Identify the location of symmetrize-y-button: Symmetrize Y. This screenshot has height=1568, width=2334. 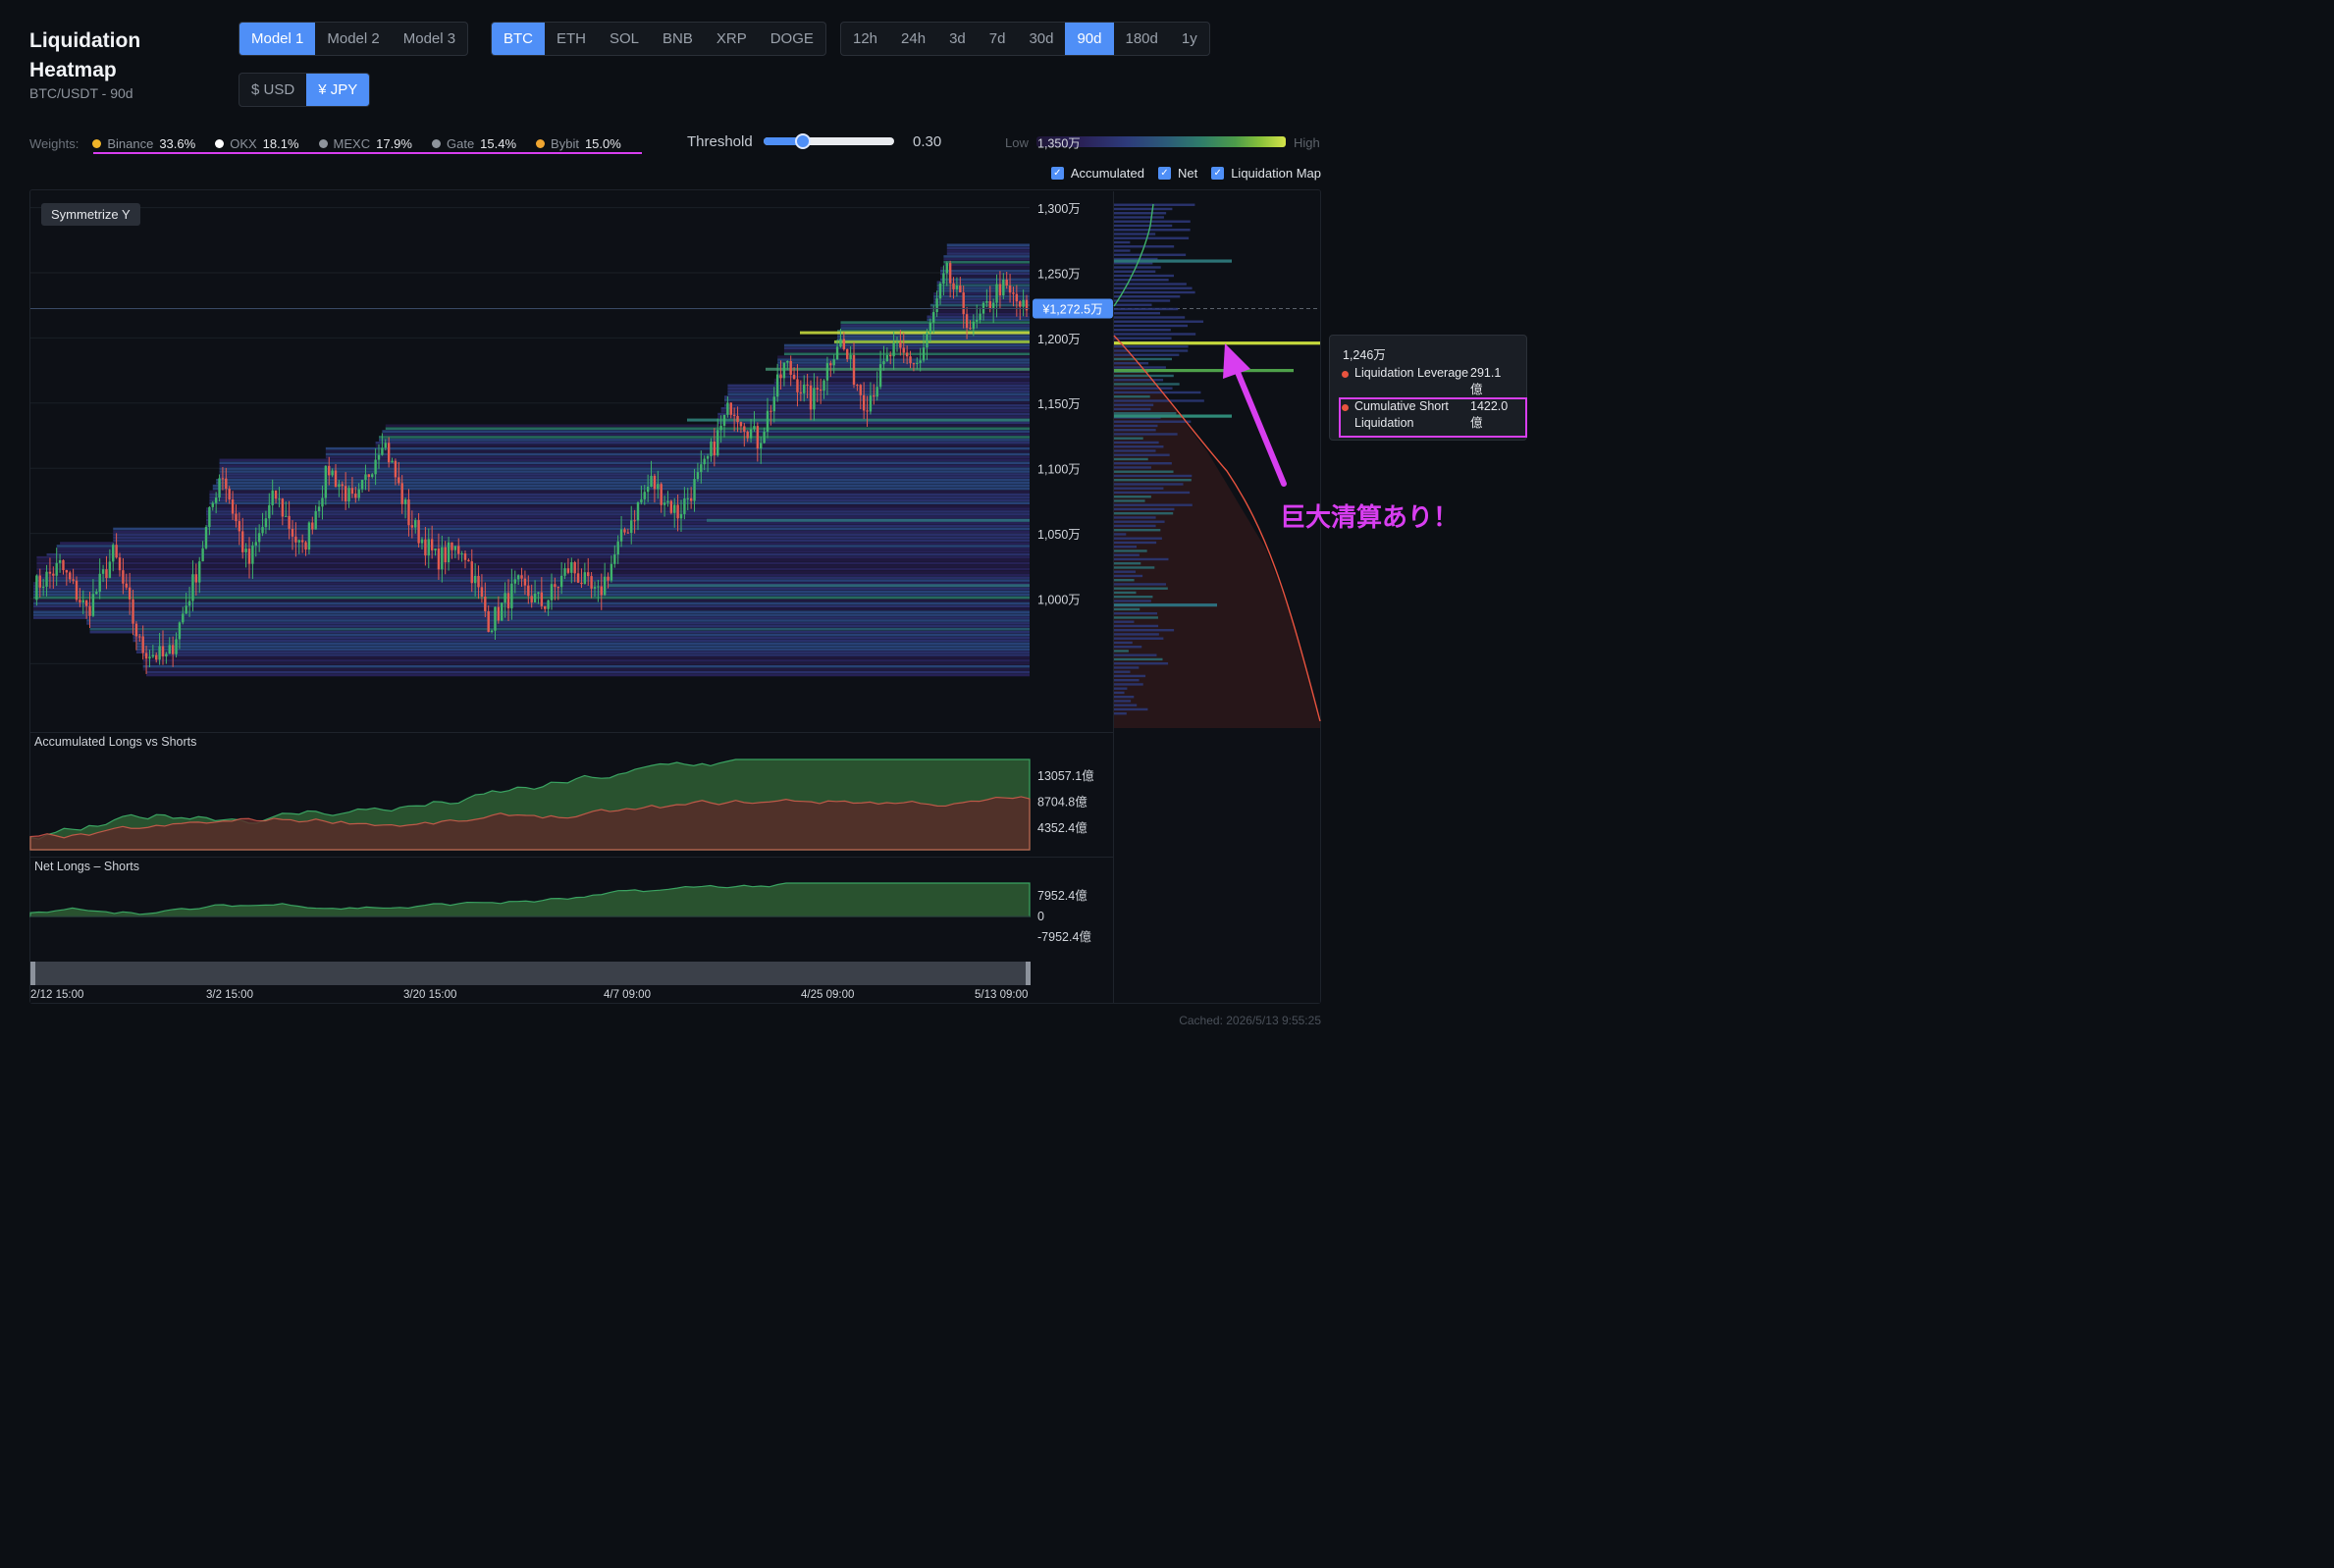
(90, 215).